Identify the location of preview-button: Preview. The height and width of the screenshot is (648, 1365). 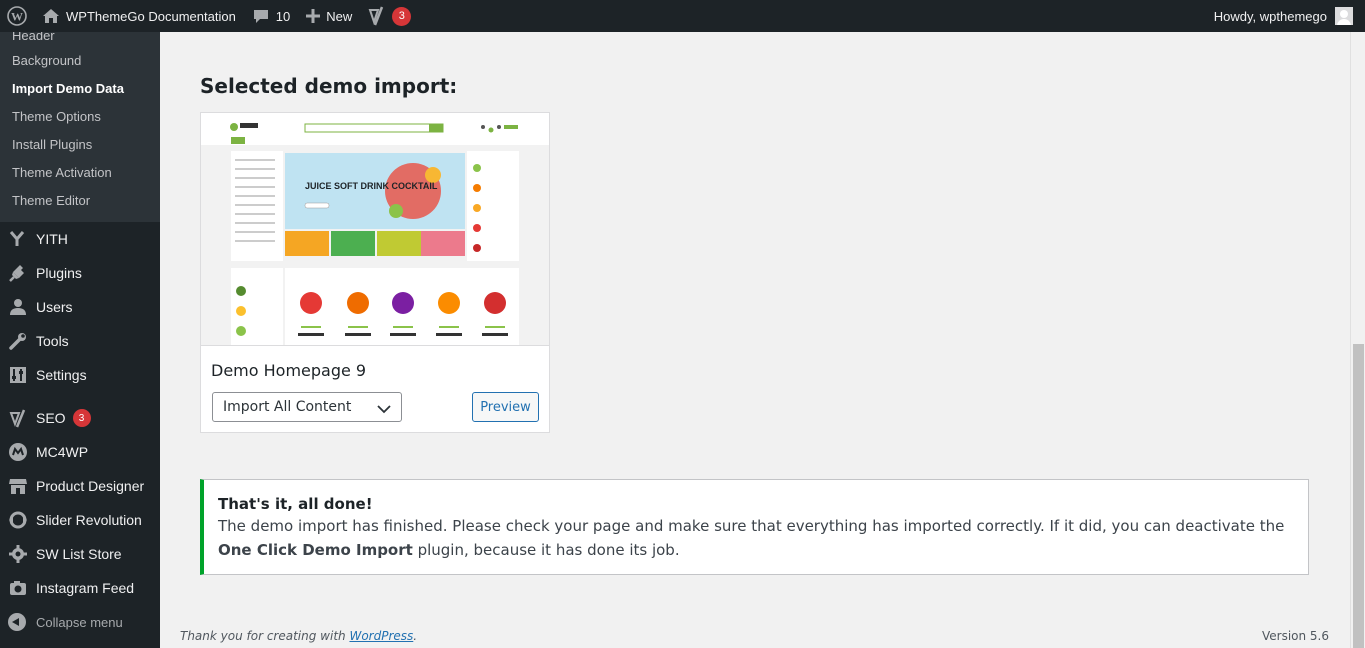
(505, 407).